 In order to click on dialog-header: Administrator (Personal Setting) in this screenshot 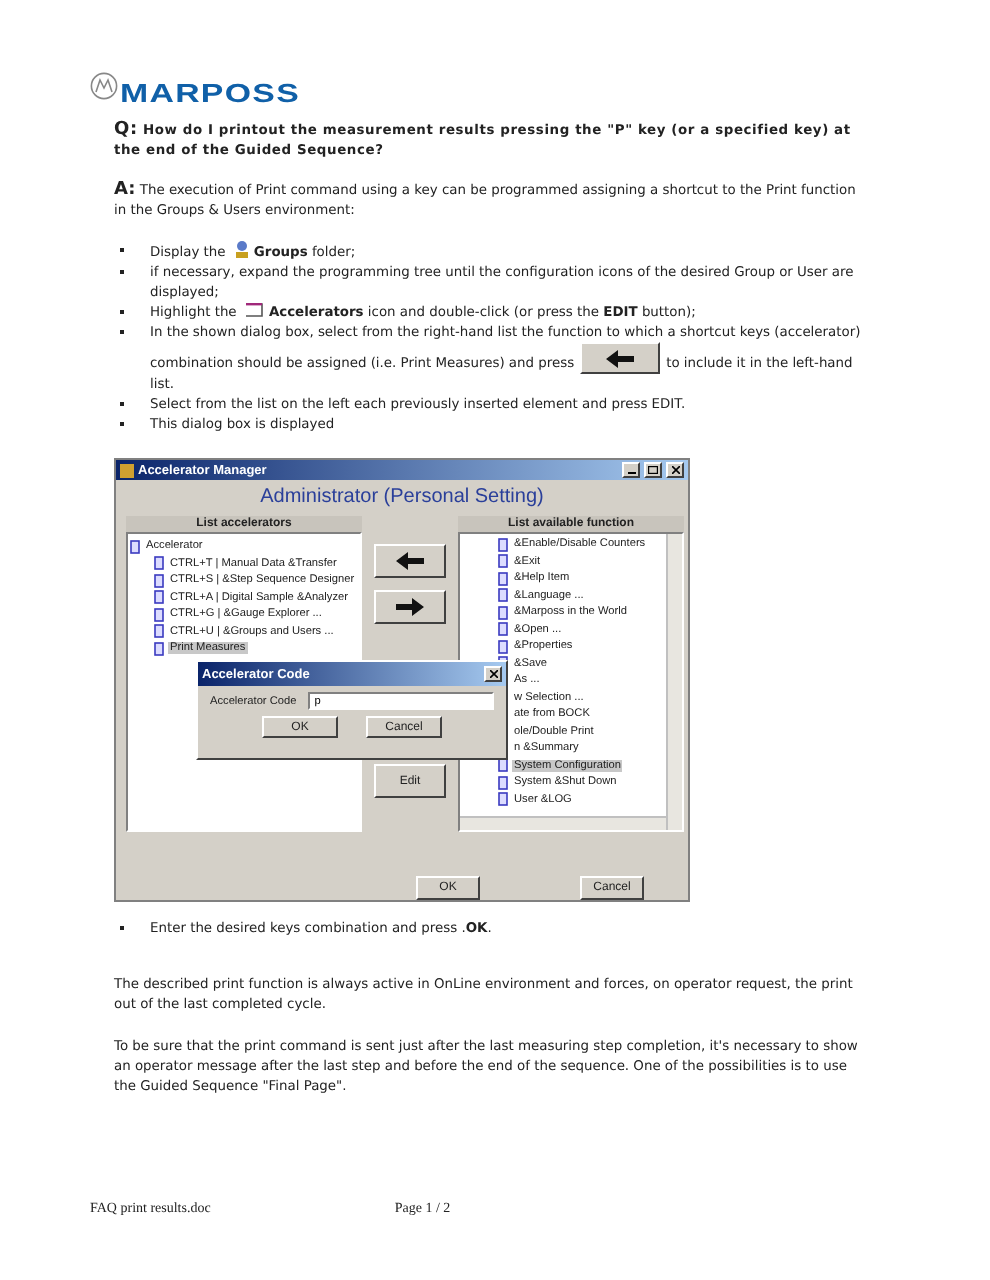, I will do `click(402, 498)`.